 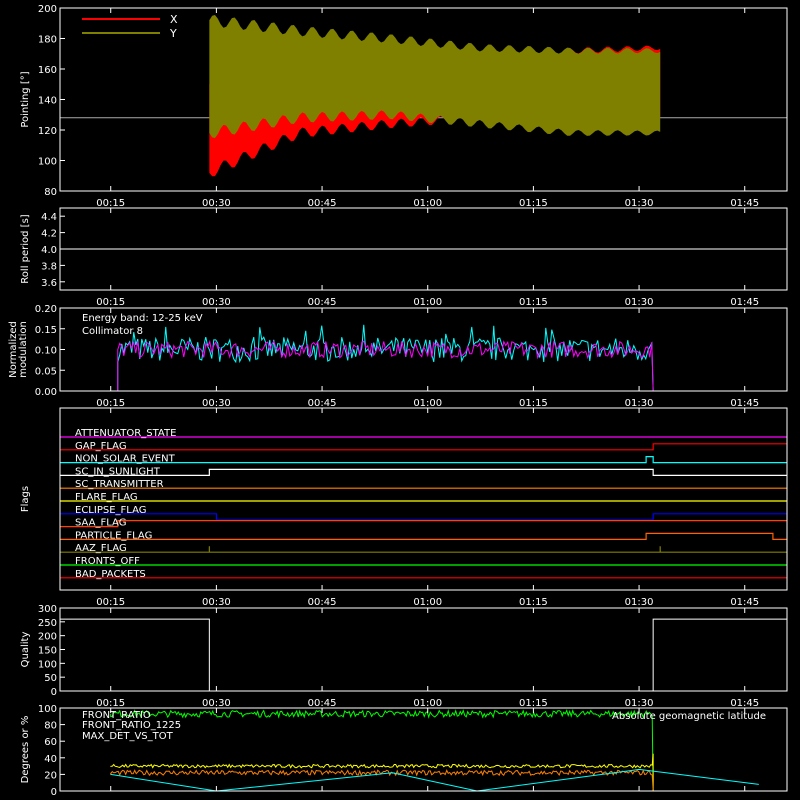 I want to click on modulation-ytick-label: 0.00, so click(x=46, y=392).